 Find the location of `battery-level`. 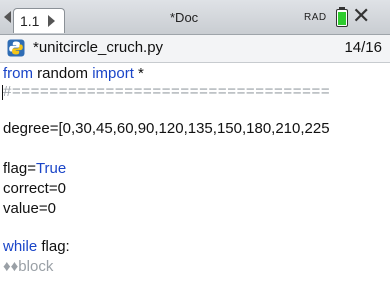

battery-level is located at coordinates (342, 18).